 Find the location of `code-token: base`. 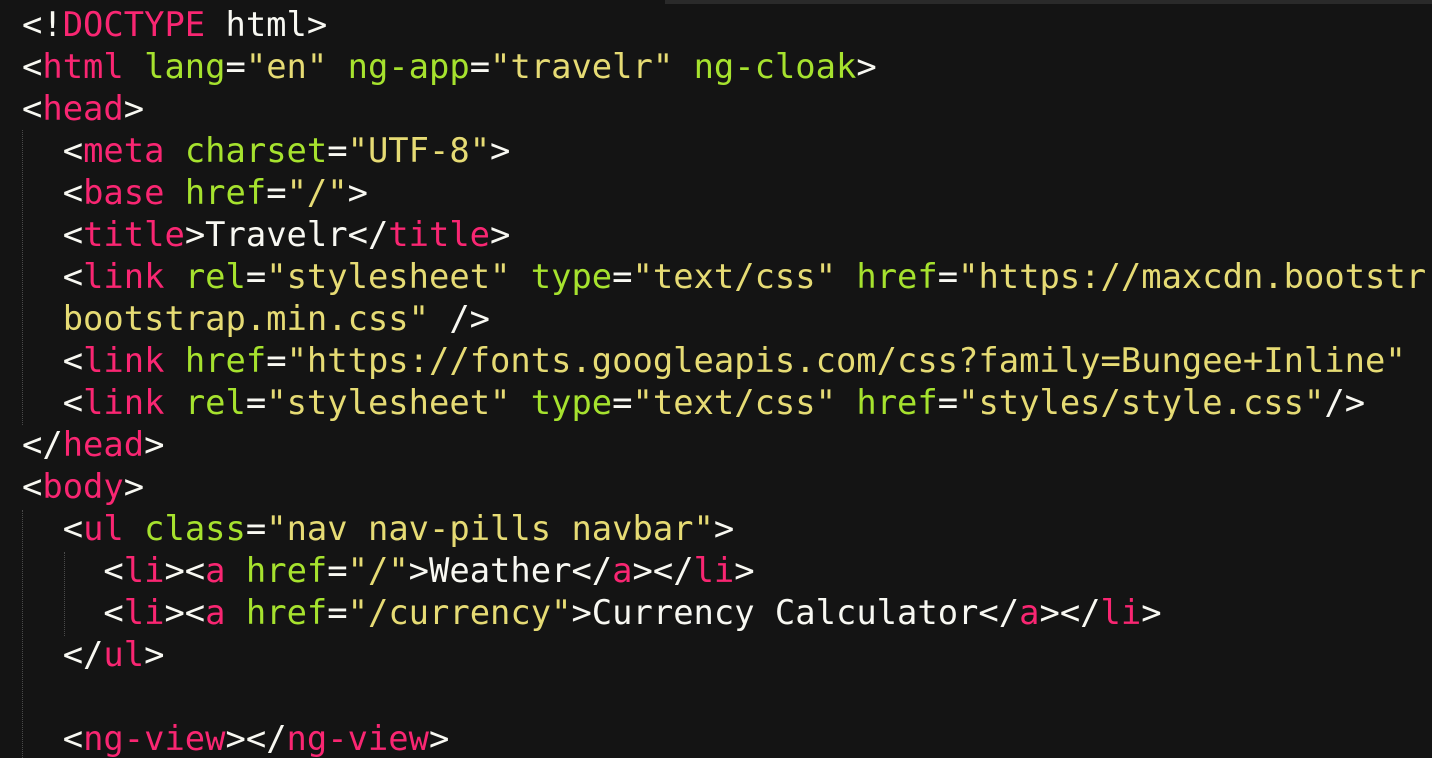

code-token: base is located at coordinates (124, 192).